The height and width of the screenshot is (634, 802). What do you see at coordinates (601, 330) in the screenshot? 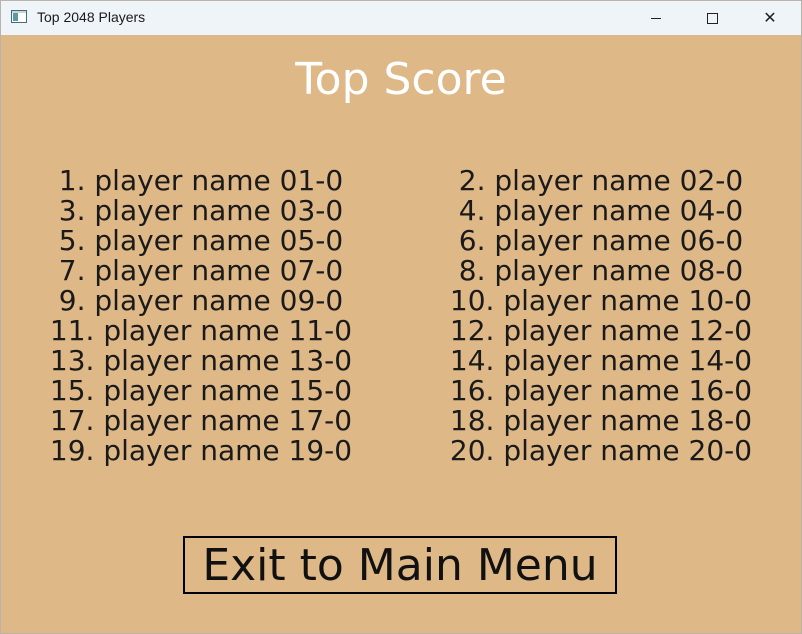
I see `leaderboard-entry: 12. player name 12-0` at bounding box center [601, 330].